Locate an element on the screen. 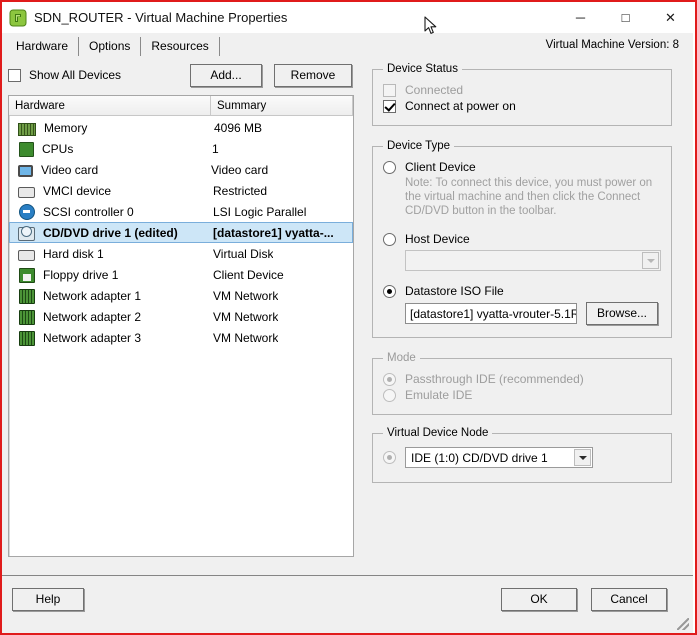  close-icon: ✕ is located at coordinates (670, 17).